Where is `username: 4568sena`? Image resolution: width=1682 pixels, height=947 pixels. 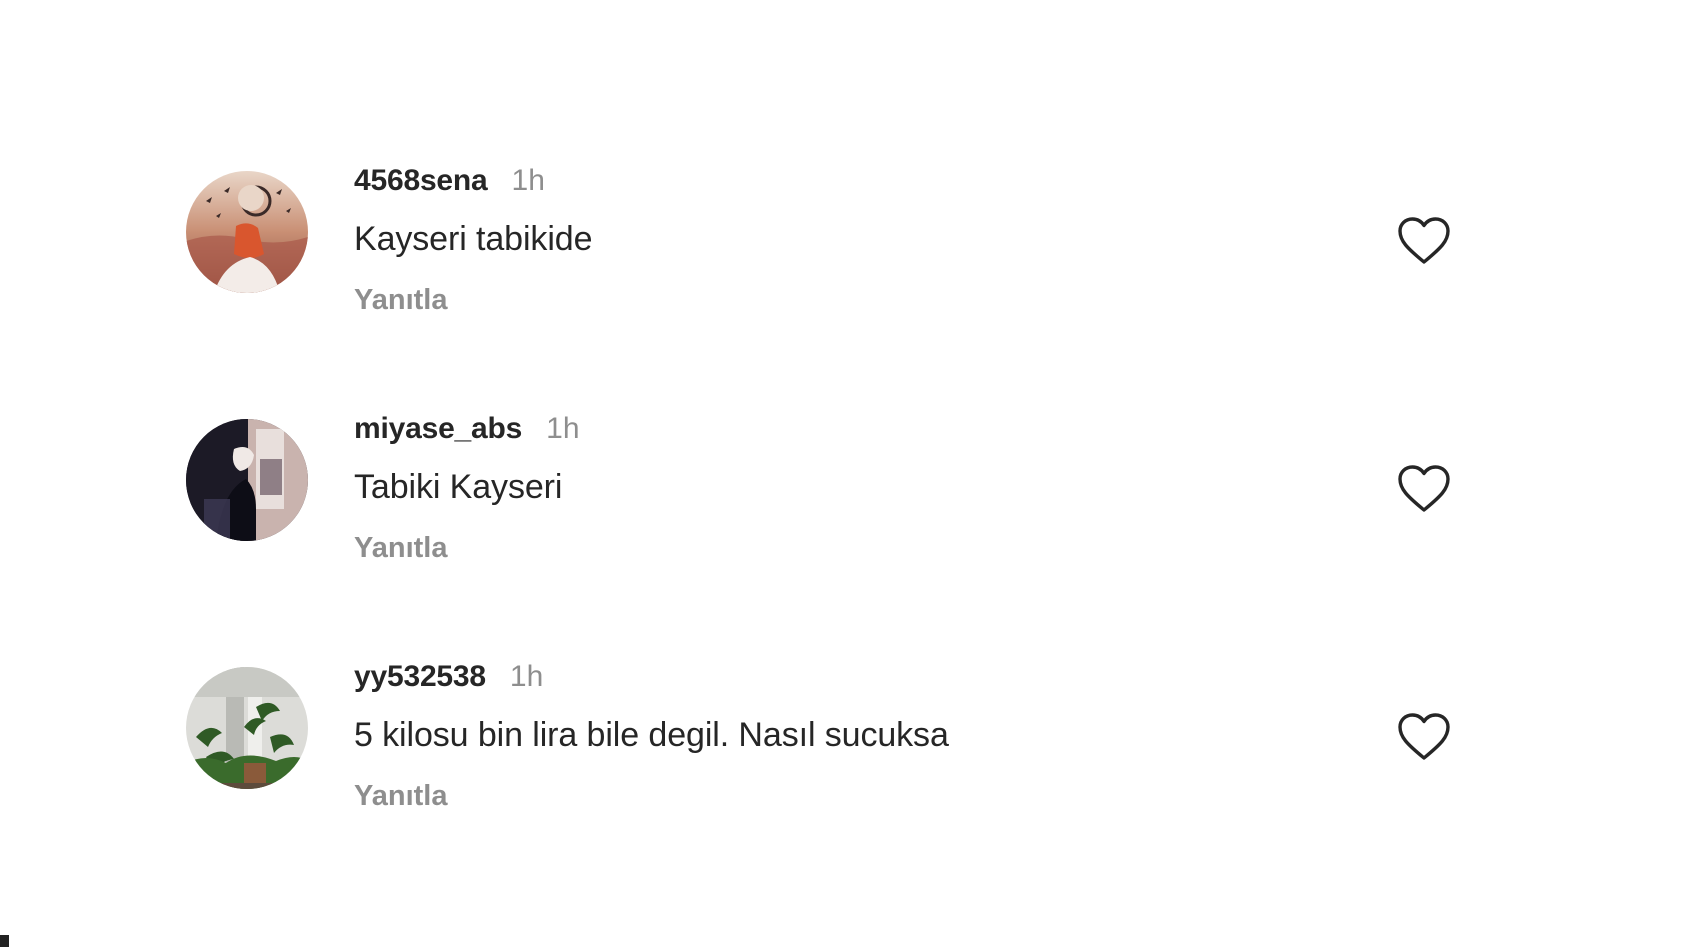 username: 4568sena is located at coordinates (421, 181).